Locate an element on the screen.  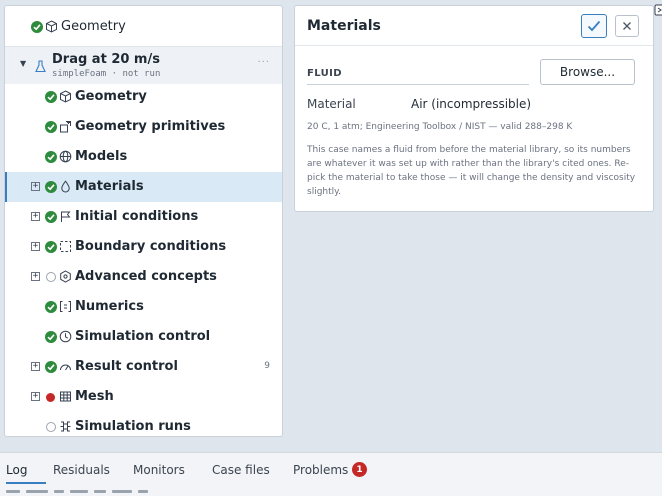
tree-item-advanced-concepts: + Advanced concepts is located at coordinates (143, 277).